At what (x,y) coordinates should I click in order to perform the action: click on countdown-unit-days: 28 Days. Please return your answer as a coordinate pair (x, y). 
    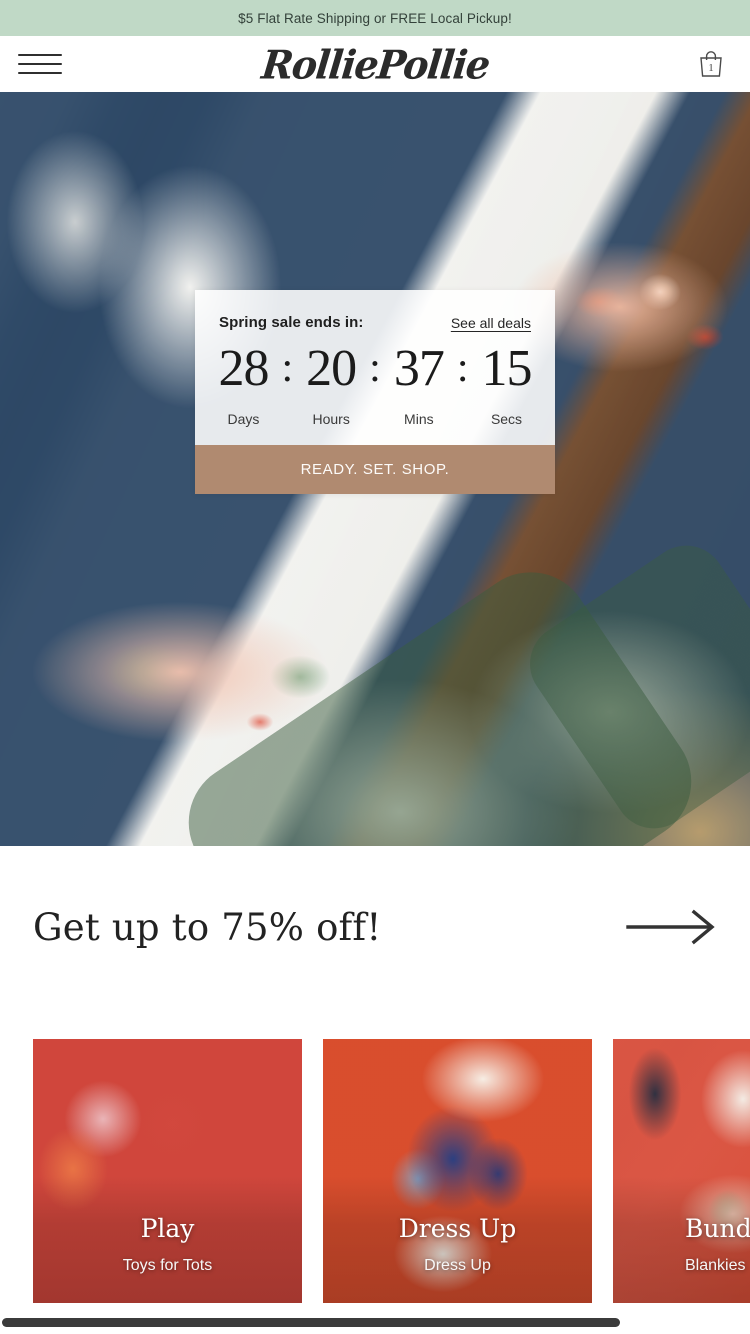
    Looking at the image, I should click on (243, 384).